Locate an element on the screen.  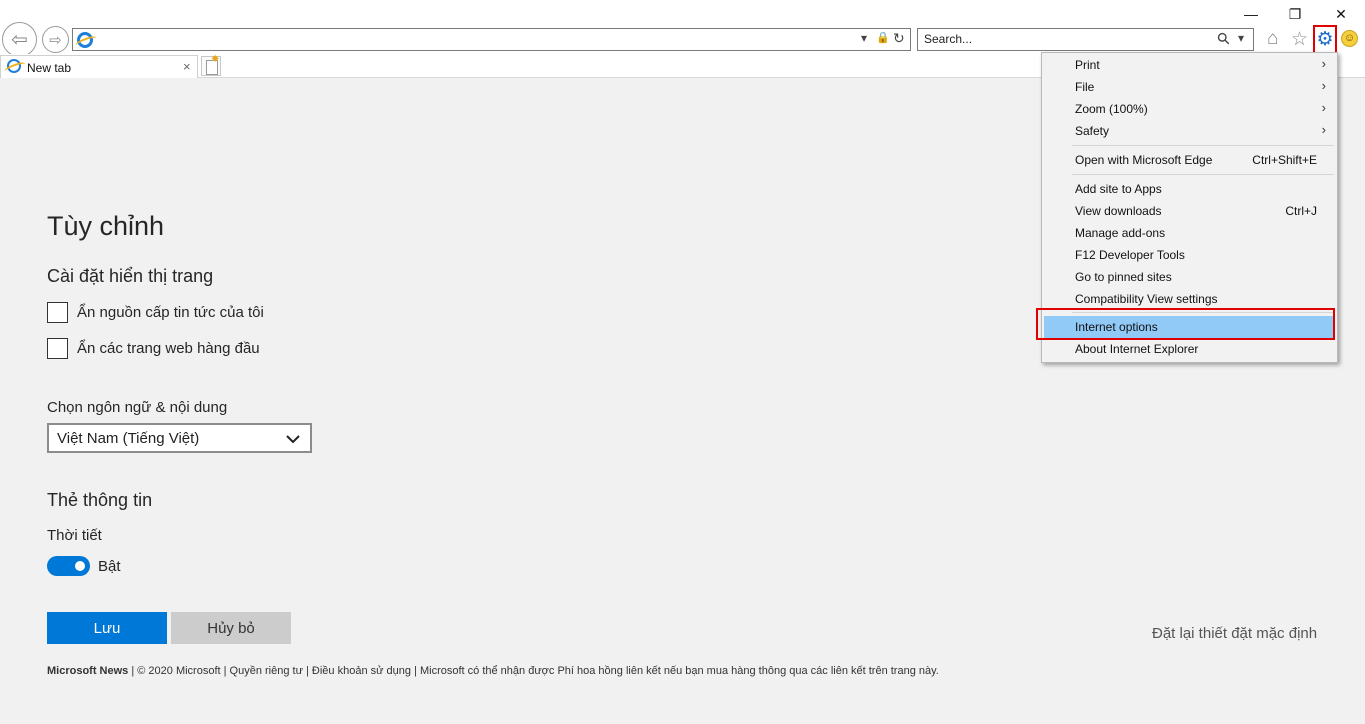
toggle-knob is located at coordinates (80, 566).